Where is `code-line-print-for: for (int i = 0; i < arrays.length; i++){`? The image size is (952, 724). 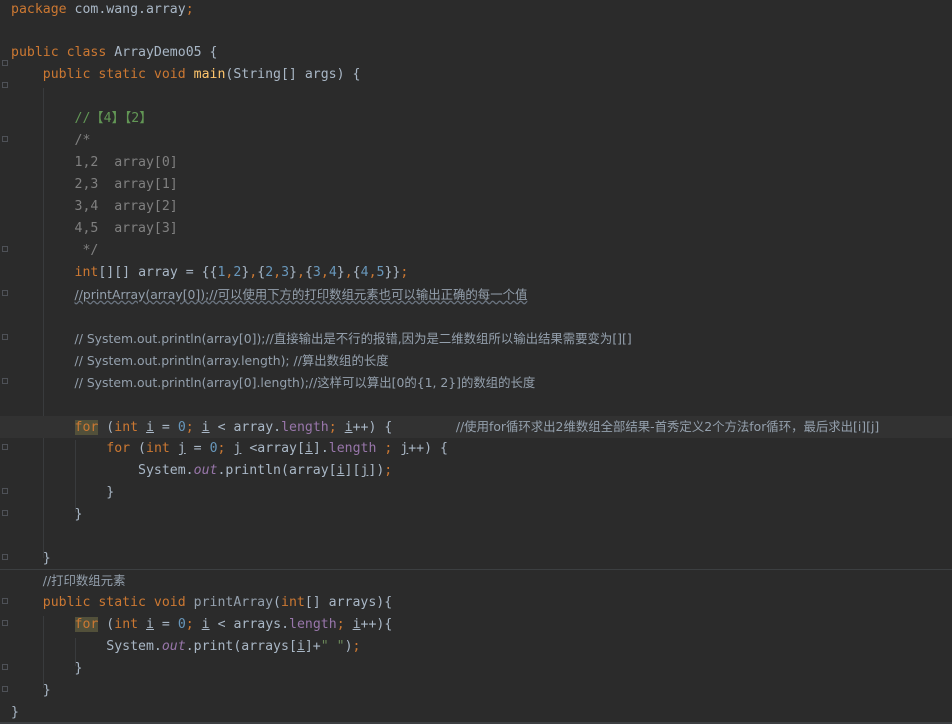
code-line-print-for: for (int i = 0; i < arrays.length; i++){ is located at coordinates (233, 624).